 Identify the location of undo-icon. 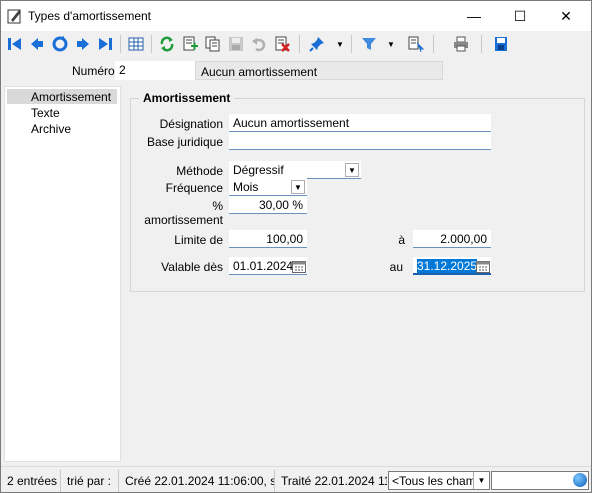
(259, 44).